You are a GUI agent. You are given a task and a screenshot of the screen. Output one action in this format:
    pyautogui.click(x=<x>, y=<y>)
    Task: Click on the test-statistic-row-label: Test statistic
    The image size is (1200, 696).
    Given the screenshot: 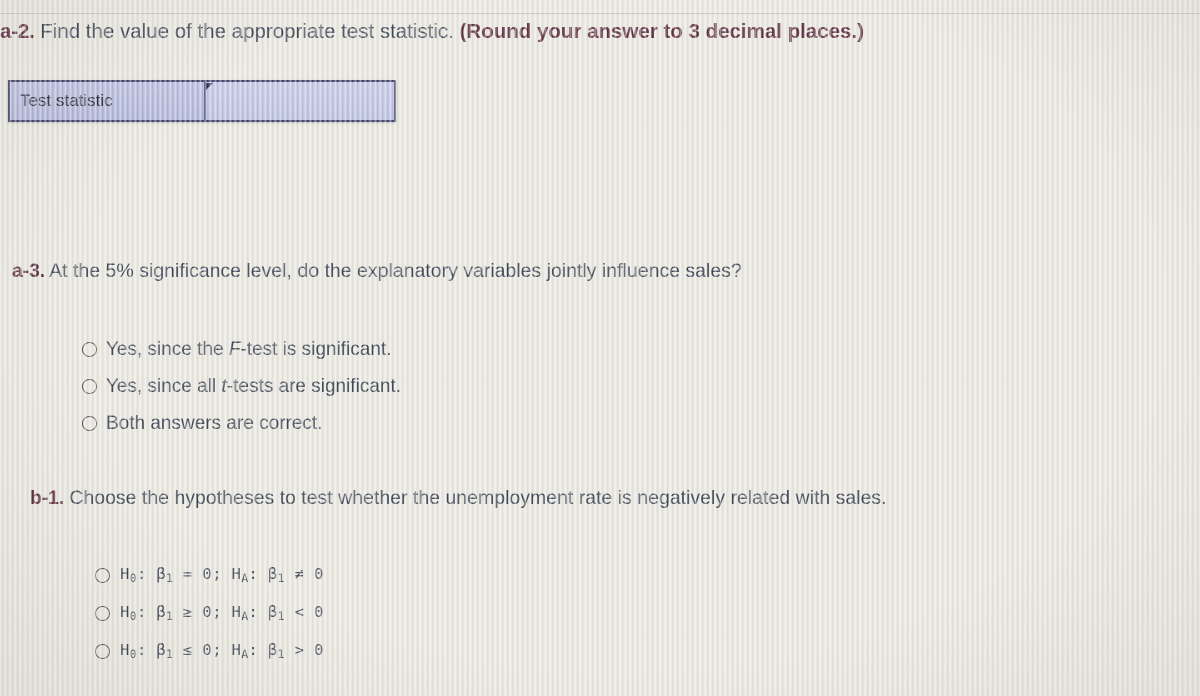 What is the action you would take?
    pyautogui.click(x=108, y=101)
    